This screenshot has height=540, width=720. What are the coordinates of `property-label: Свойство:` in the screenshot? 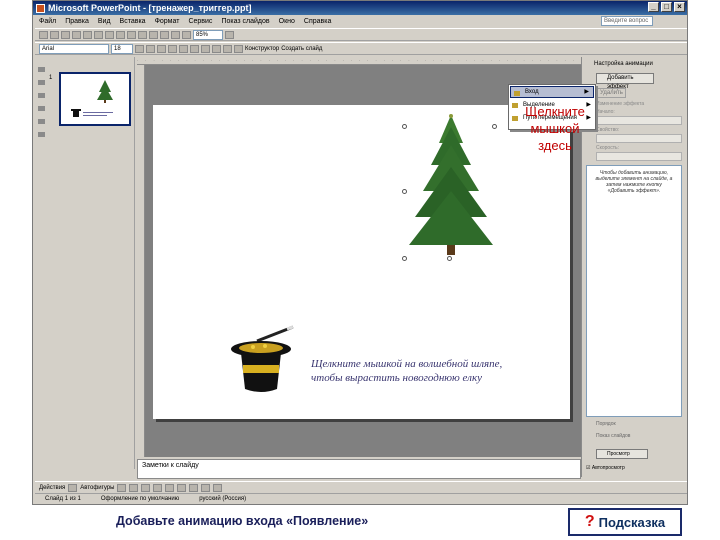 It's located at (608, 130).